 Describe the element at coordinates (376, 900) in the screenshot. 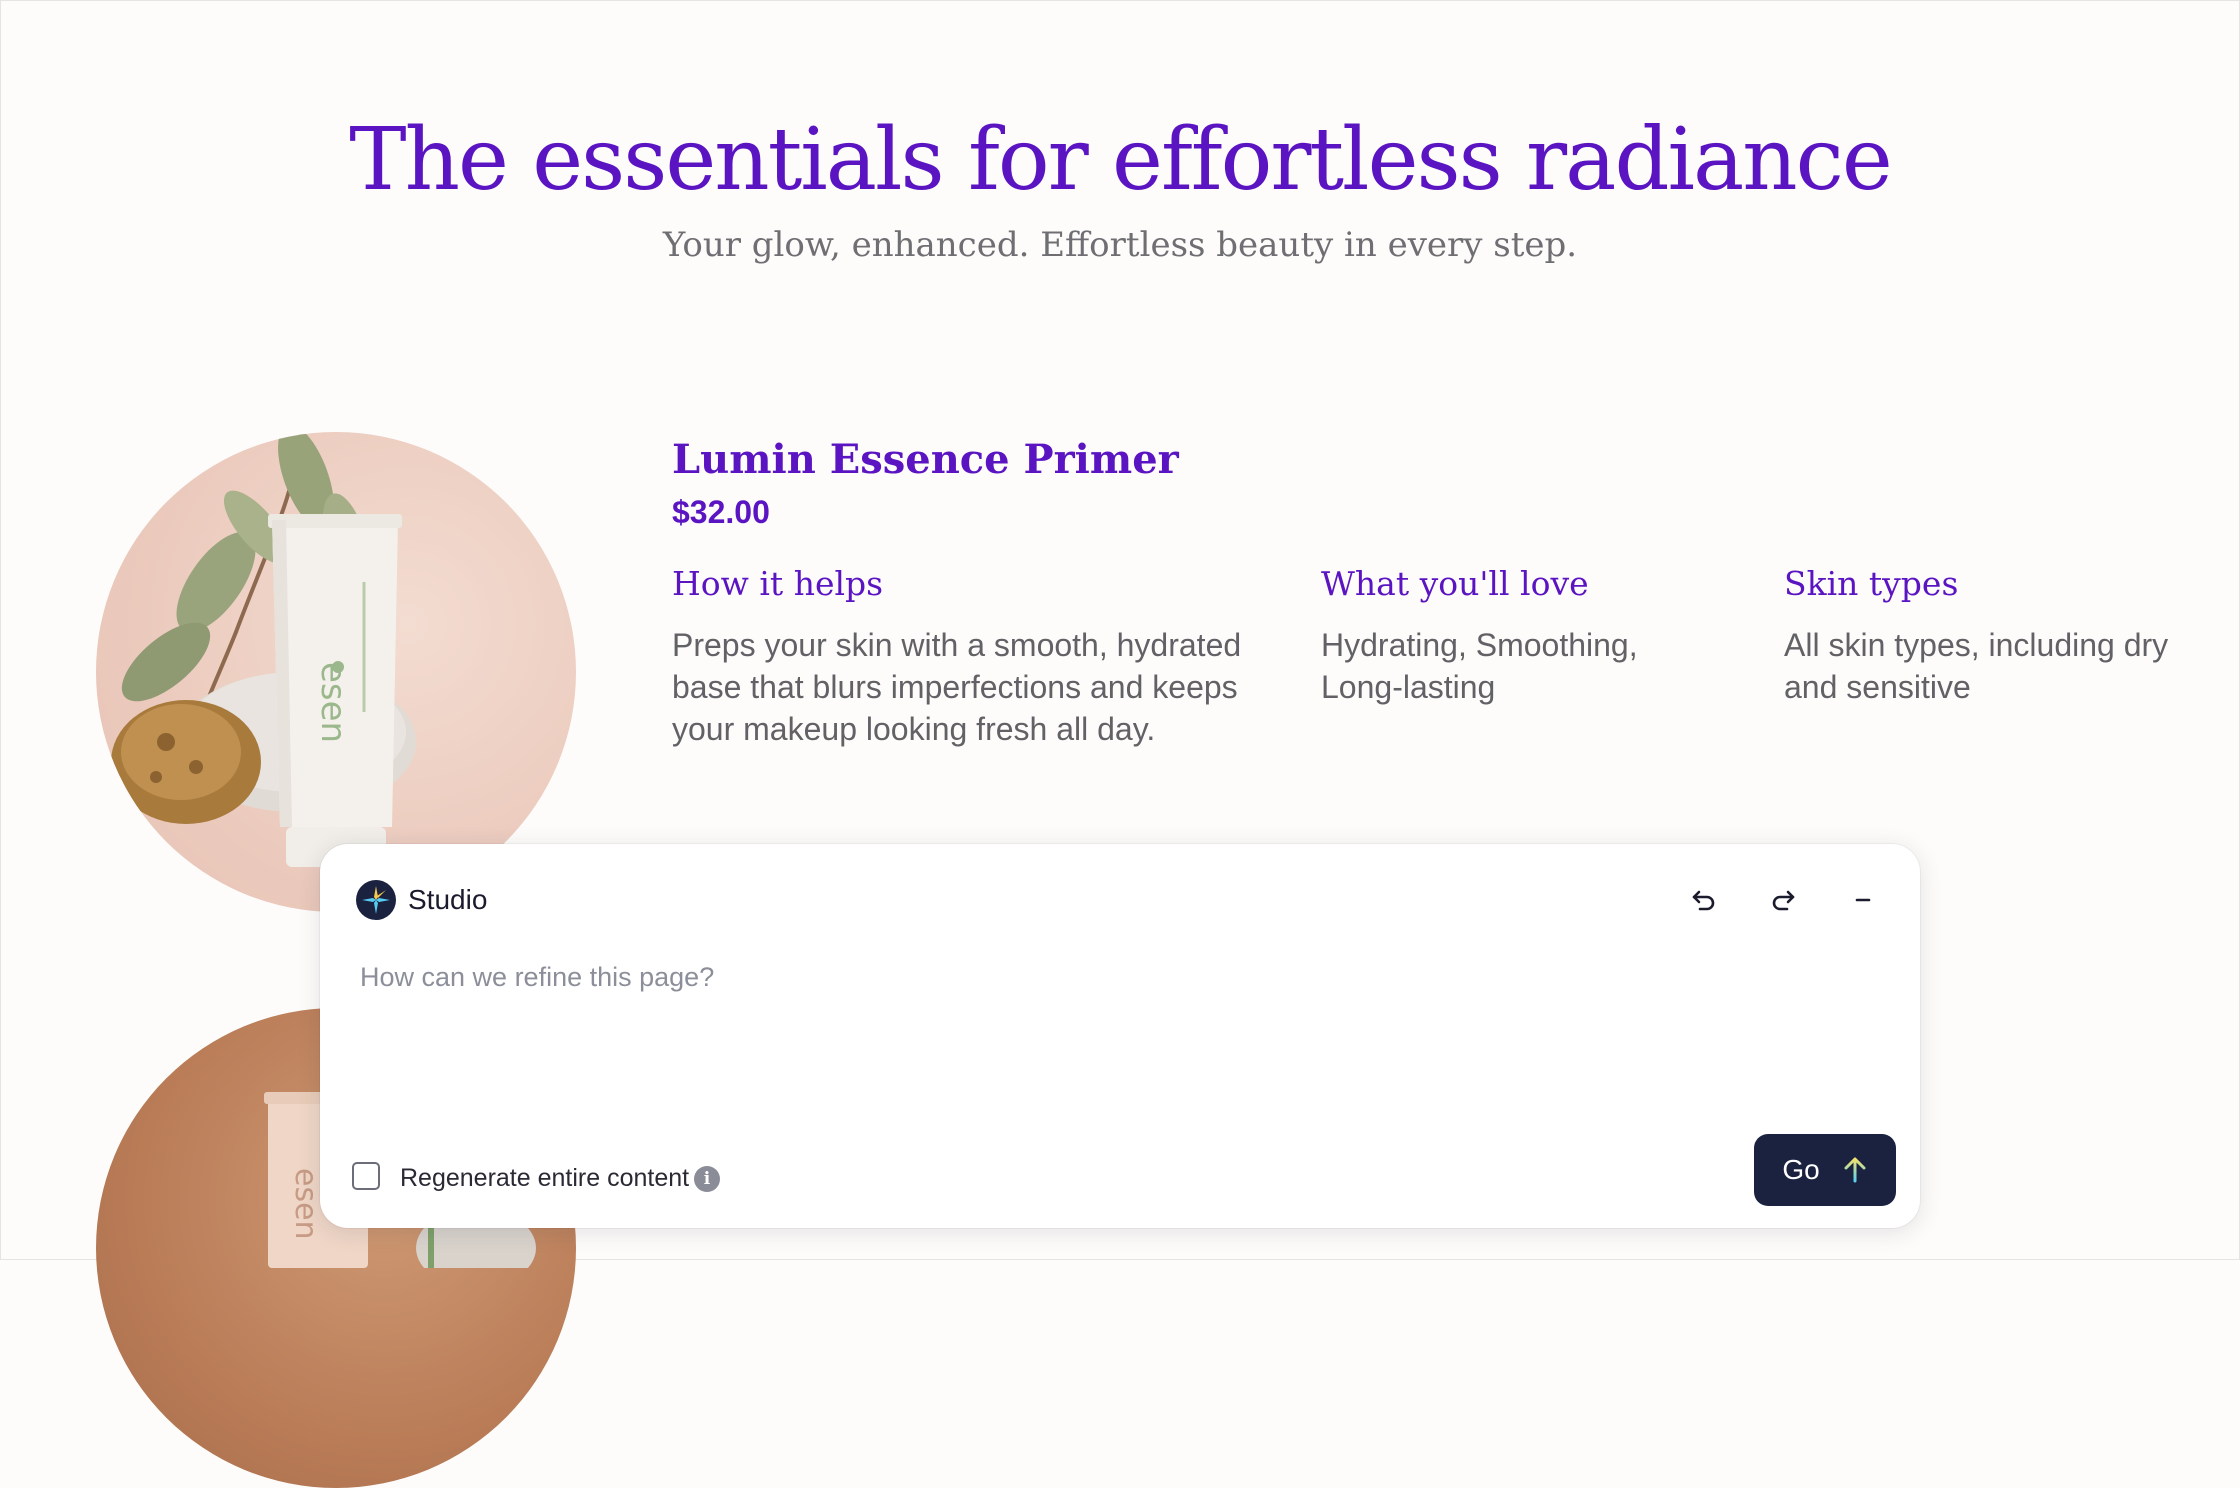

I see `studio-logo-icon` at that location.